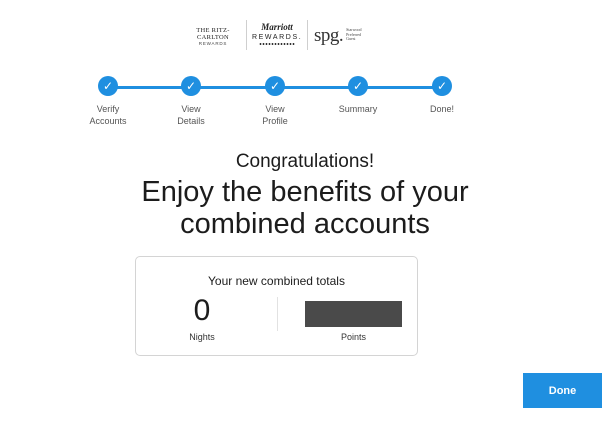 The height and width of the screenshot is (421, 610). What do you see at coordinates (276, 281) in the screenshot?
I see `card-title: Your new combined totals` at bounding box center [276, 281].